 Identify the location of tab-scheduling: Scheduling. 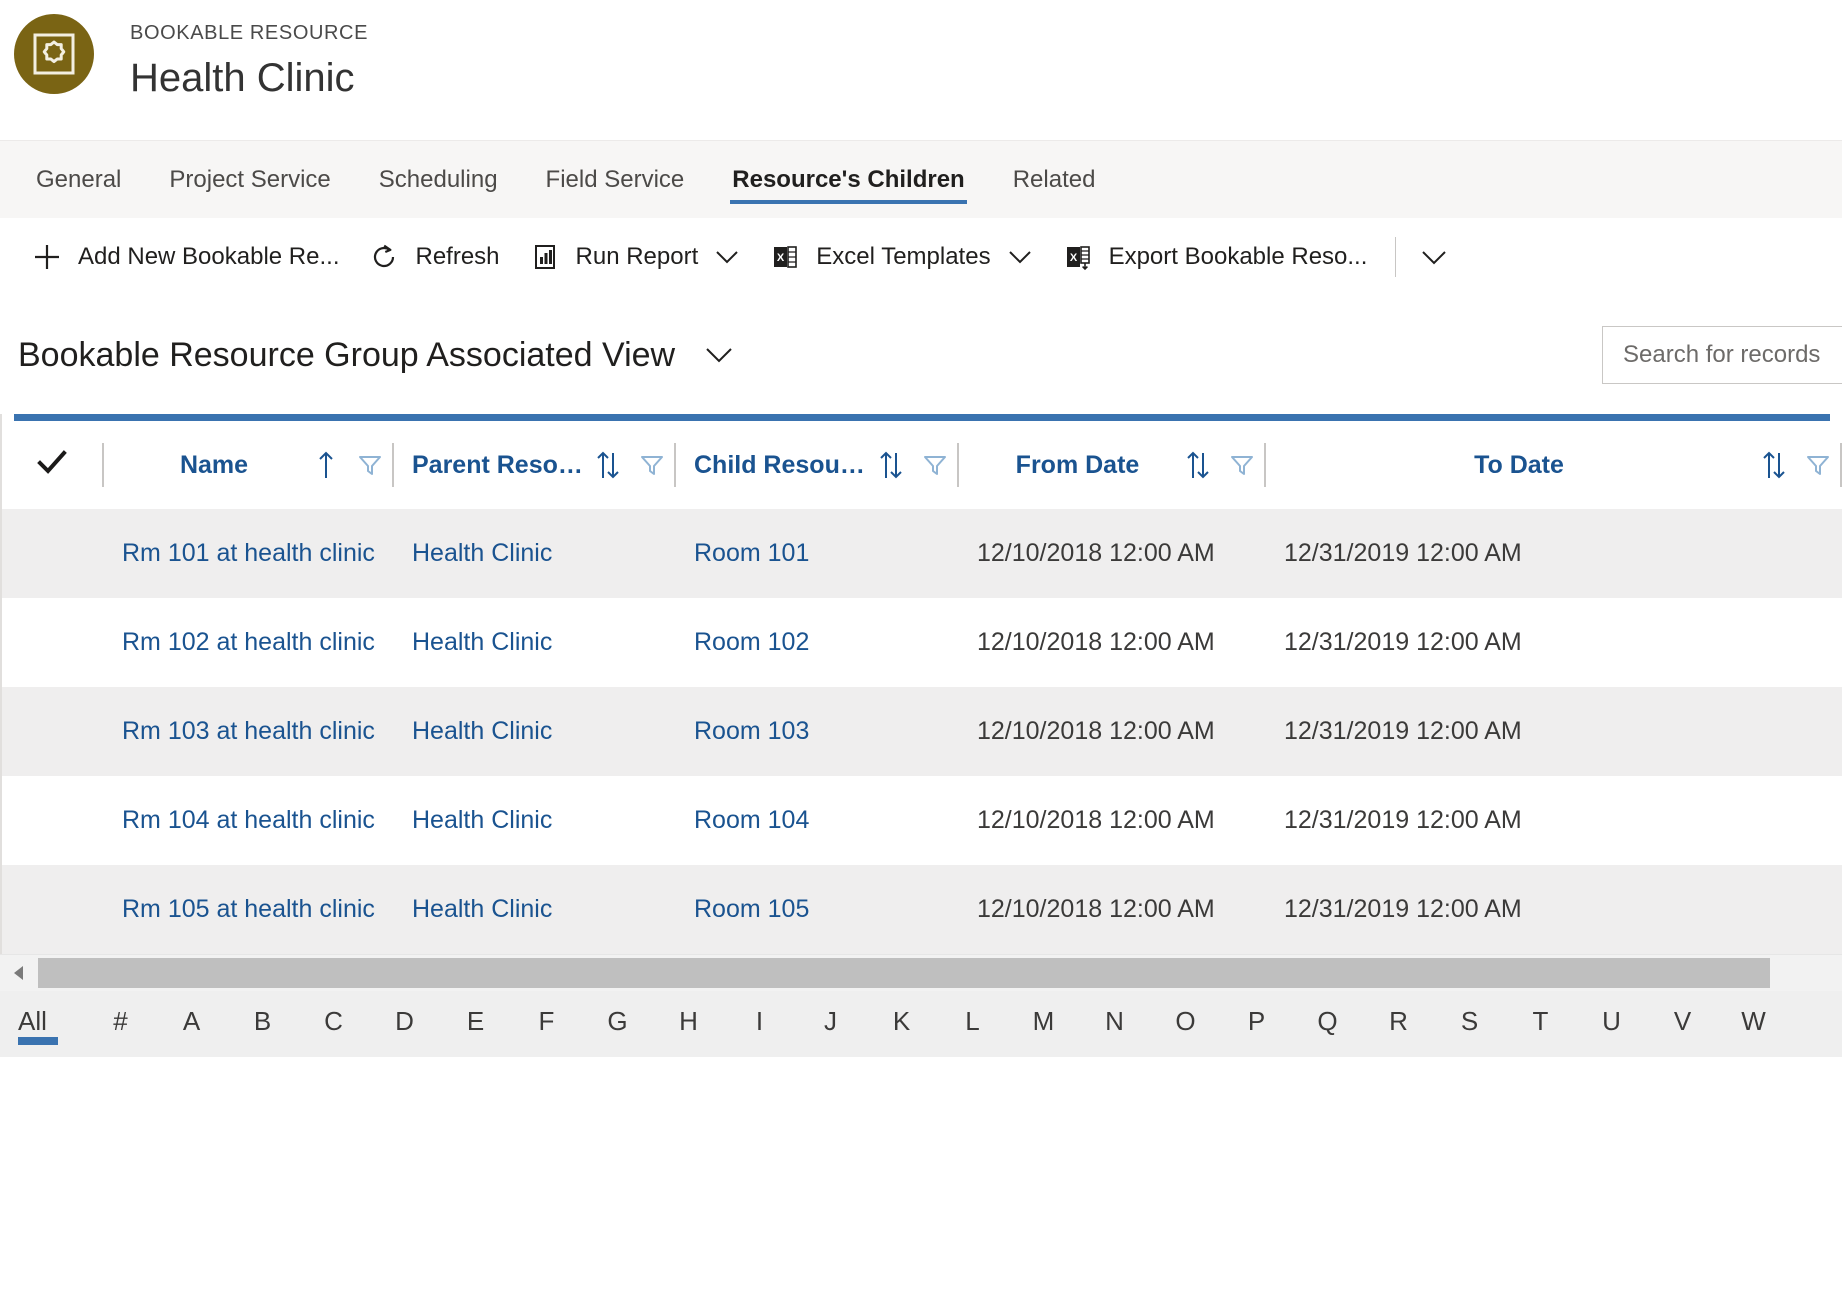
(438, 179).